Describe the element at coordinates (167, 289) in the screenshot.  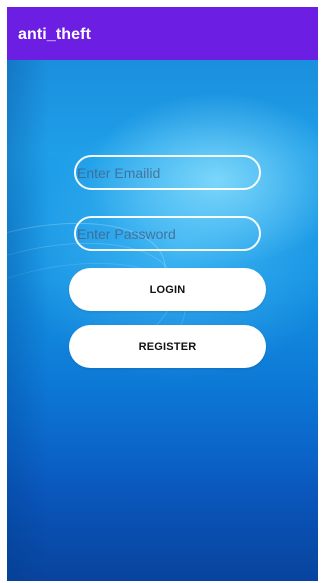
I see `login-button: LOGIN` at that location.